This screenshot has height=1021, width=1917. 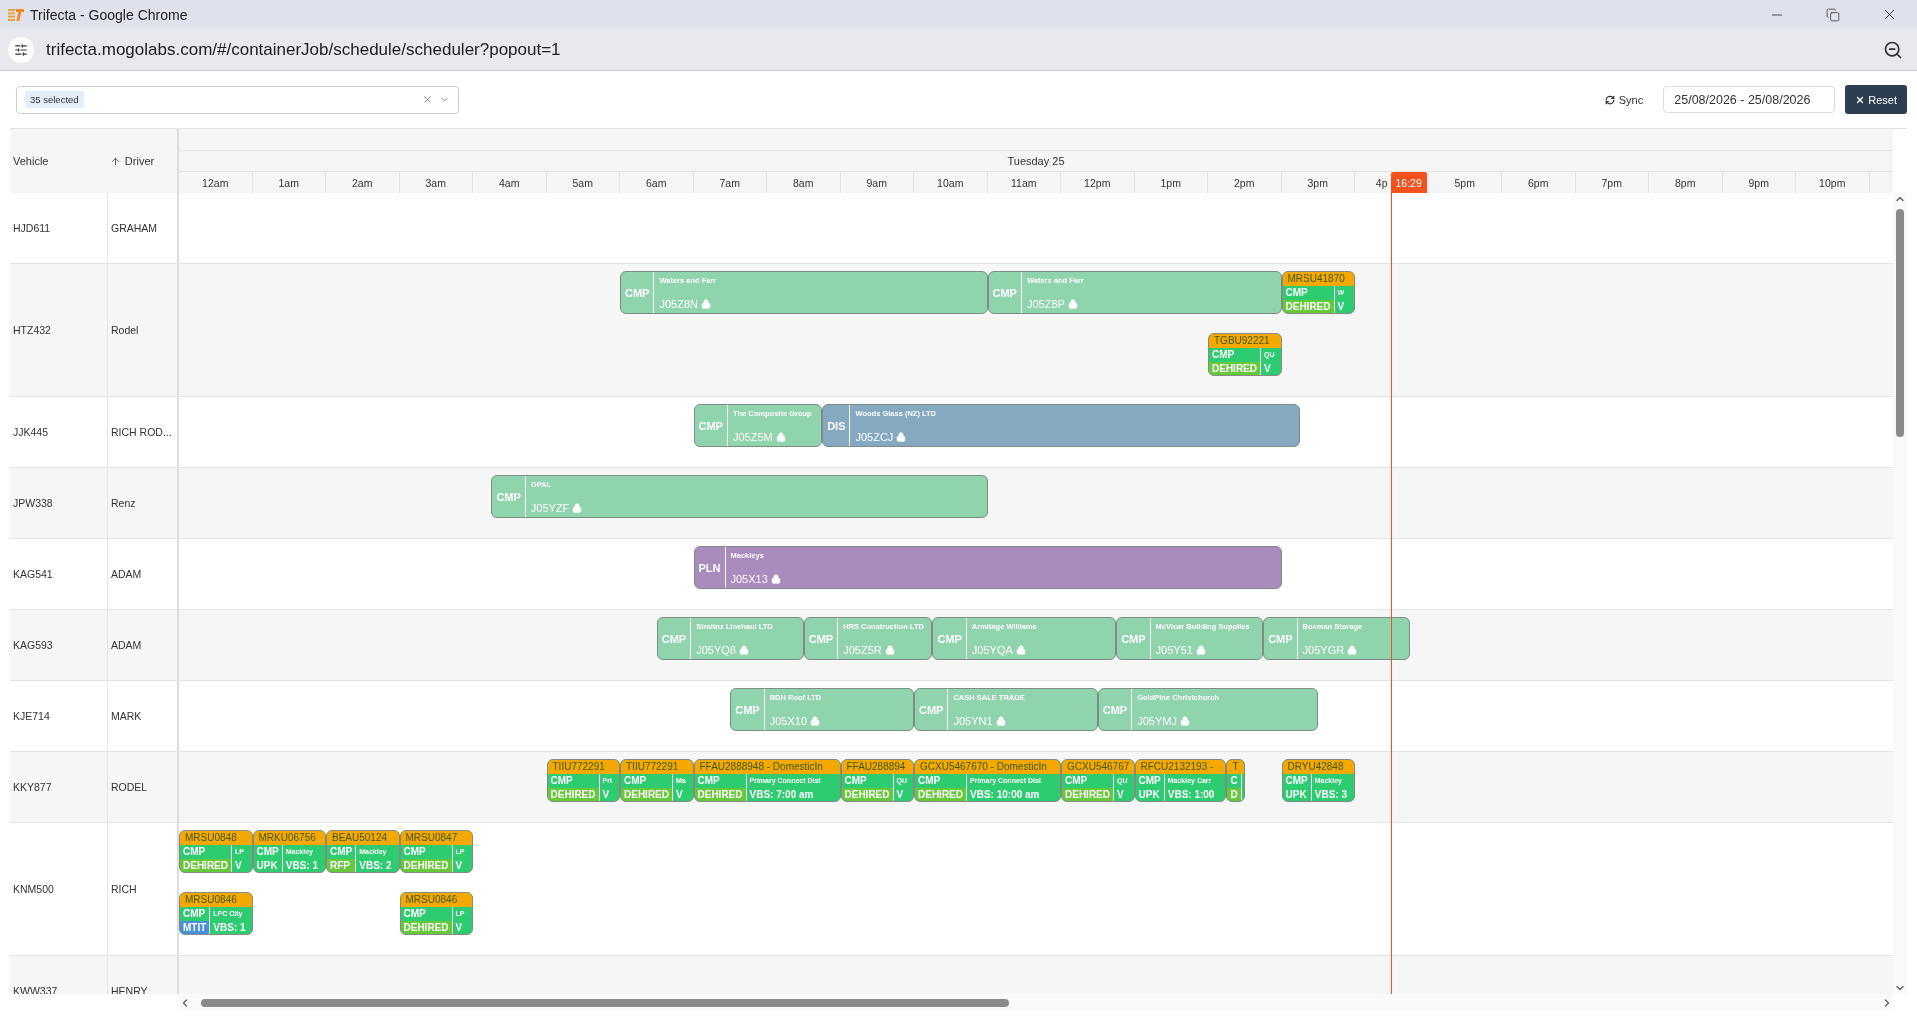 What do you see at coordinates (710, 567) in the screenshot?
I see `job-type-label: PLN` at bounding box center [710, 567].